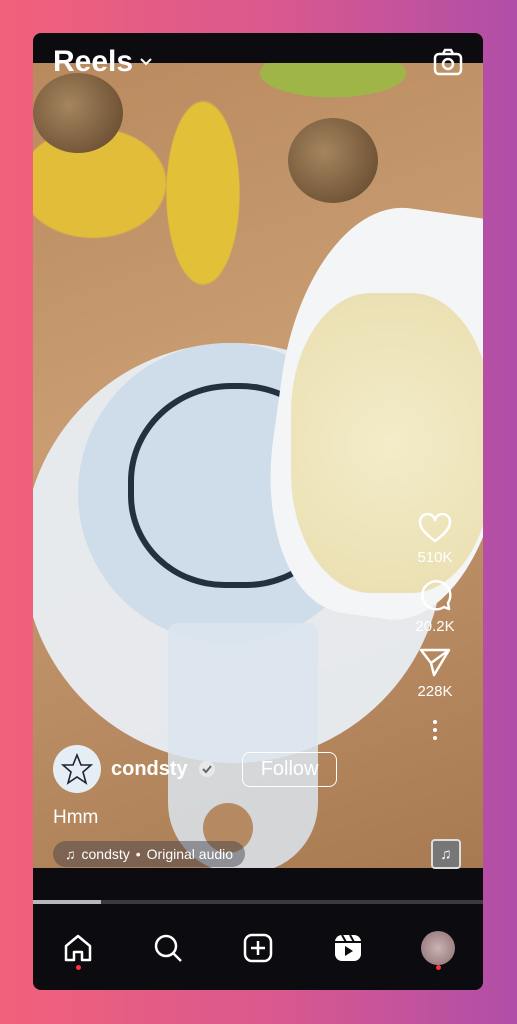 The width and height of the screenshot is (517, 1024). Describe the element at coordinates (258, 902) in the screenshot. I see `playback-progress` at that location.